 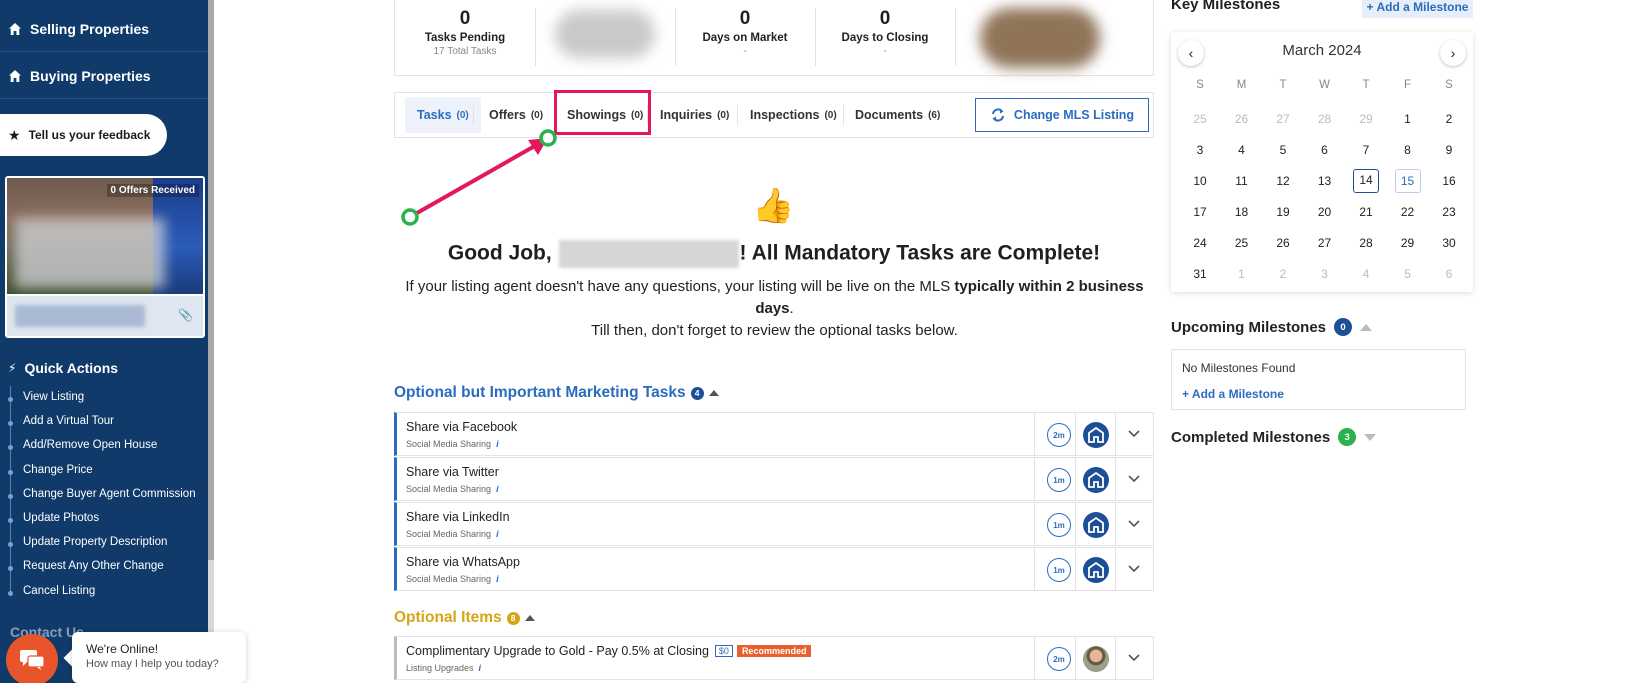 I want to click on calendar-day: 31, so click(x=1200, y=274).